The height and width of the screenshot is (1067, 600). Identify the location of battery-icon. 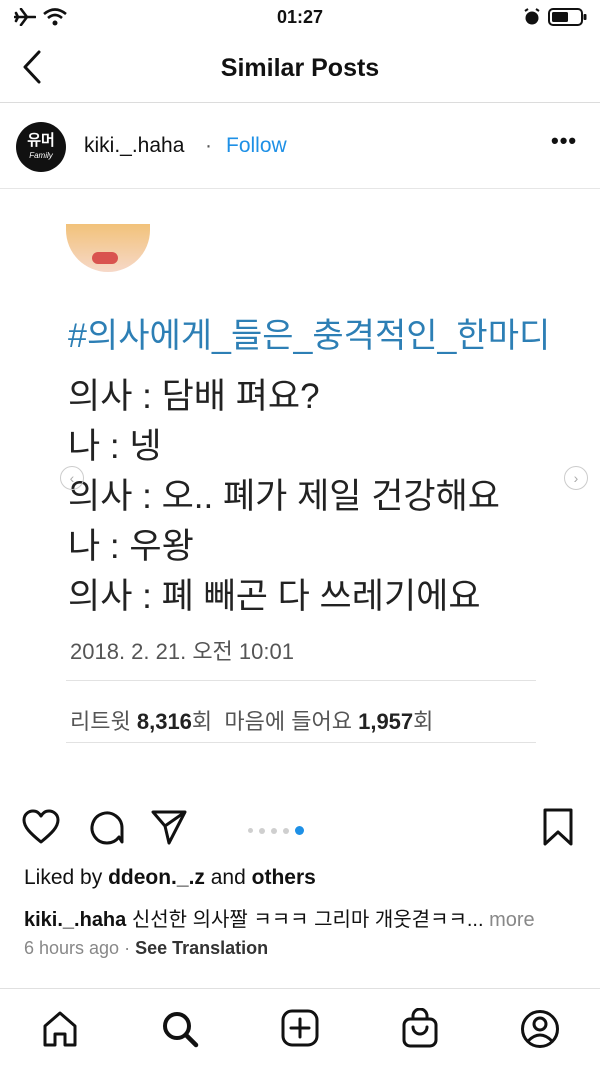
(568, 17).